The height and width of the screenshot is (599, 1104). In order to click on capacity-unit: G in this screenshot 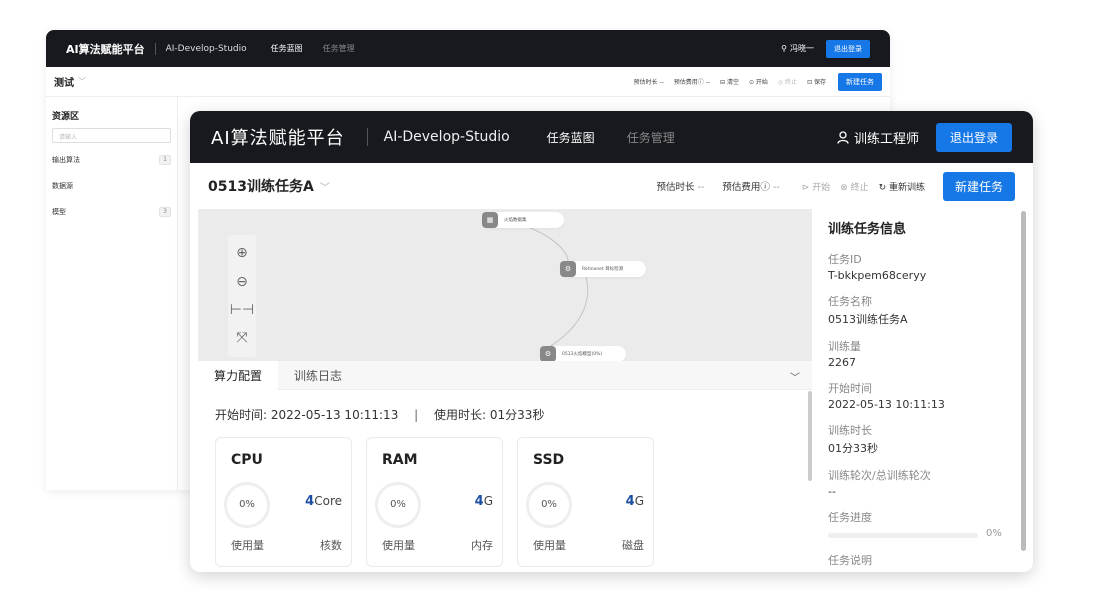, I will do `click(488, 501)`.